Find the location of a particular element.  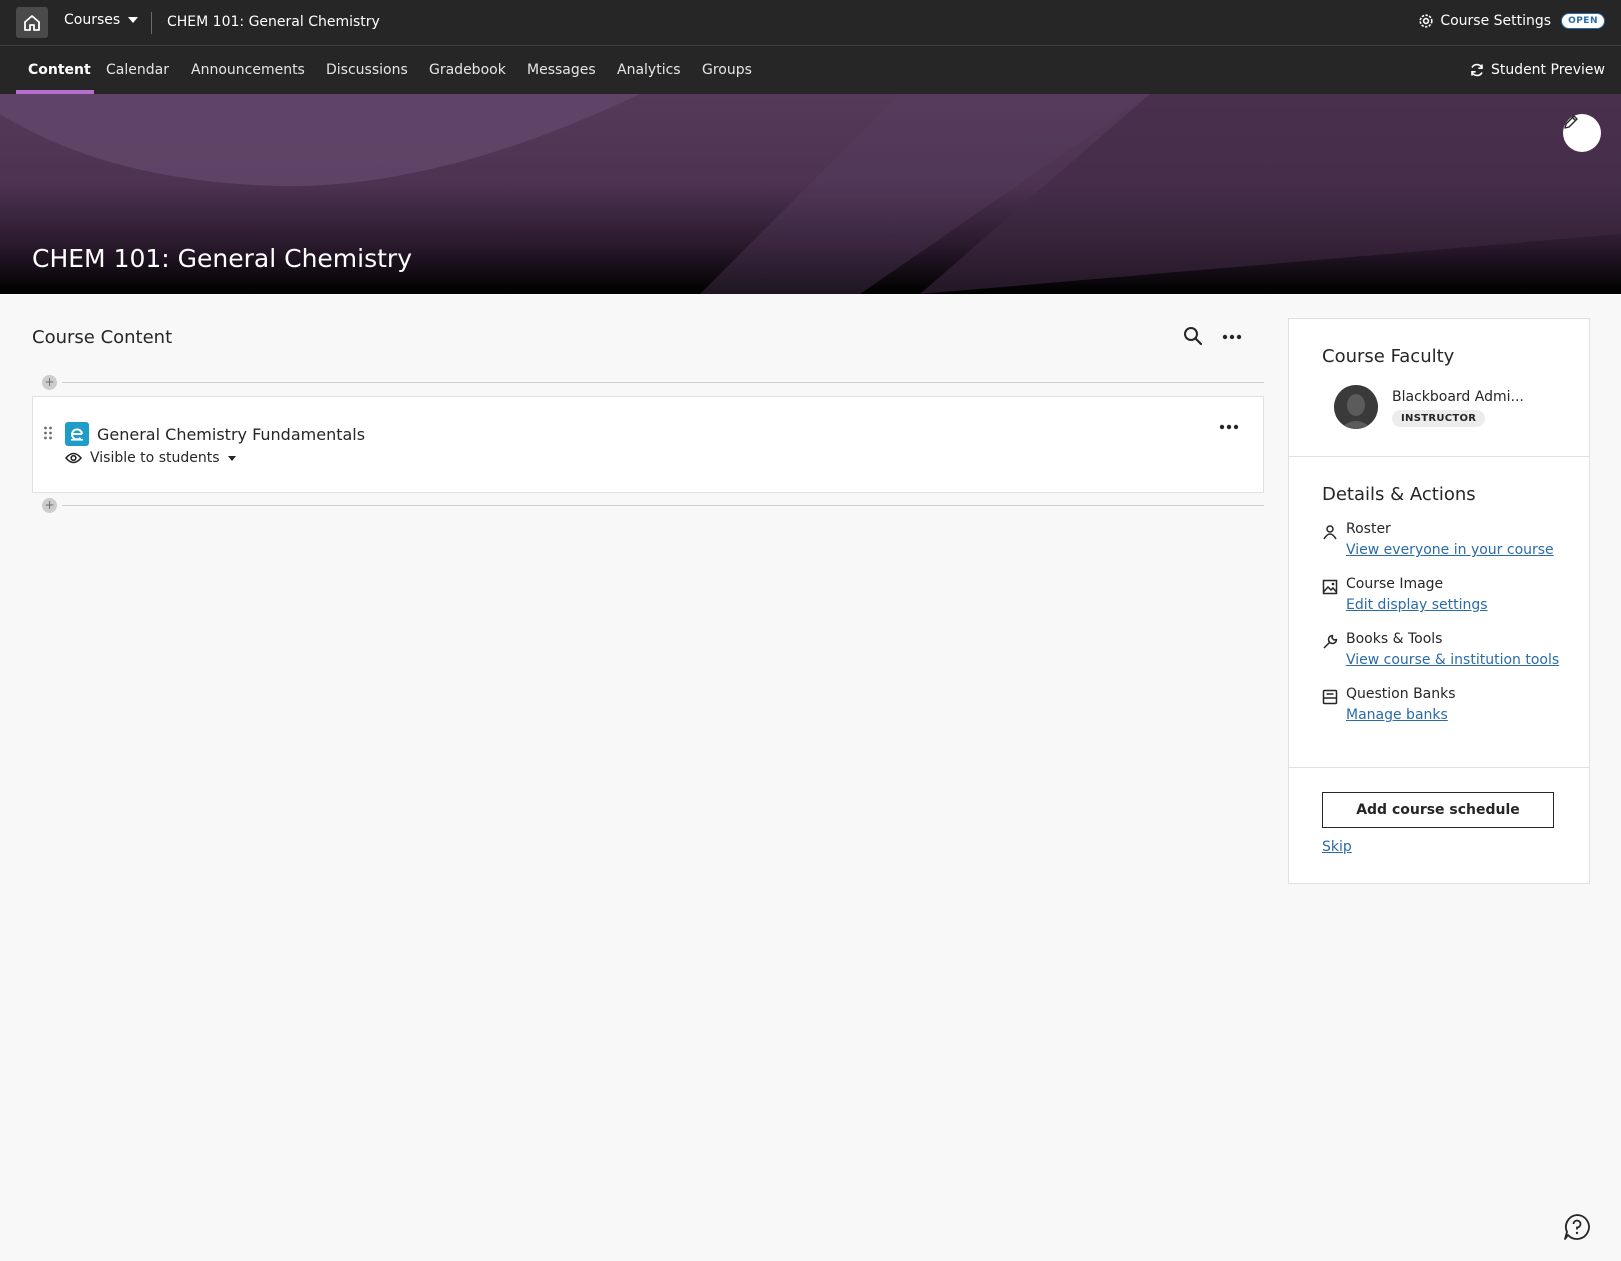

skip-link: Skip is located at coordinates (1337, 847).